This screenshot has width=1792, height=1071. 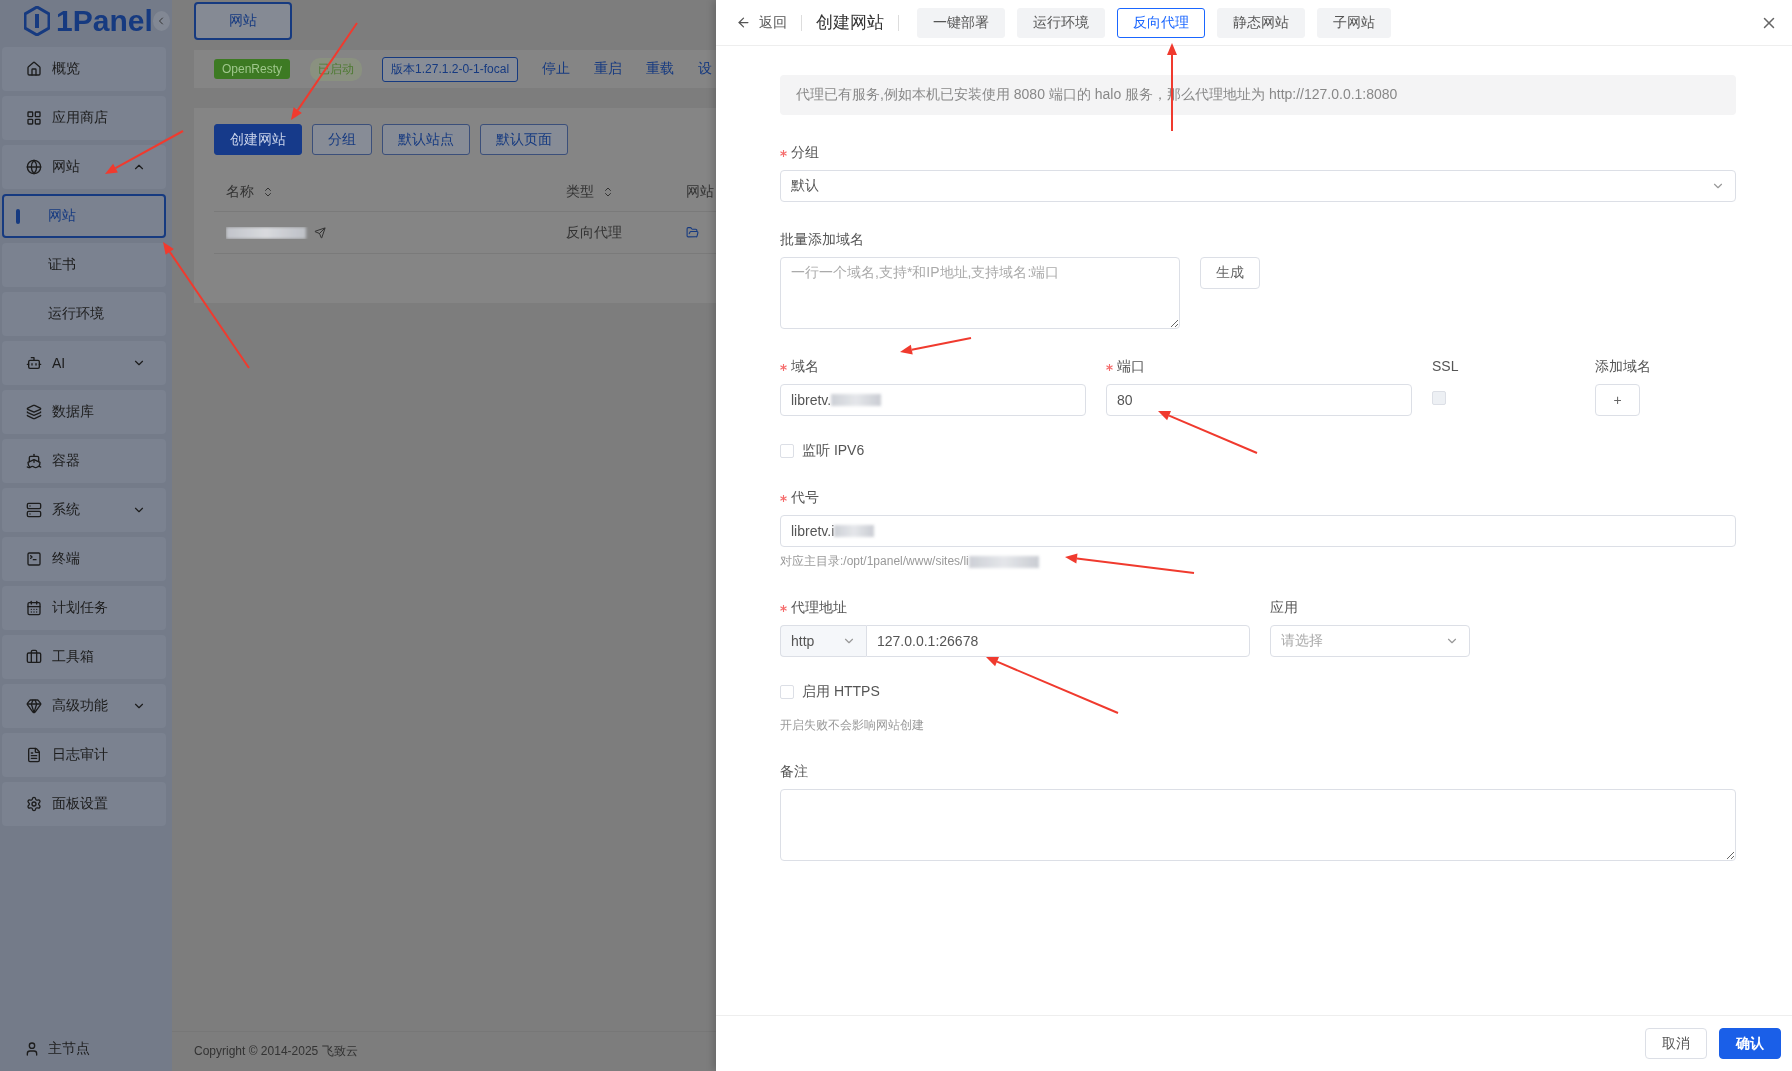 I want to click on sidebar-item: 计划任务, so click(x=84, y=608).